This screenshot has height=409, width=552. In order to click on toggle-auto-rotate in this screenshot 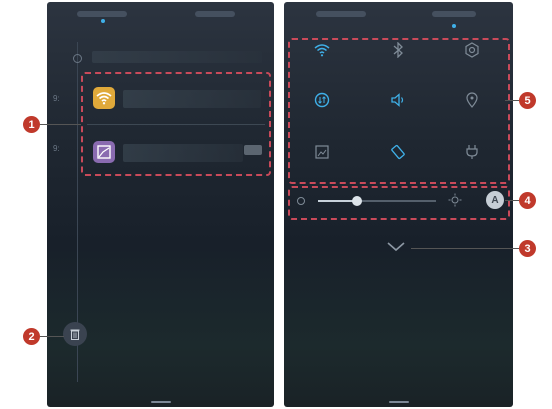, I will do `click(398, 152)`.